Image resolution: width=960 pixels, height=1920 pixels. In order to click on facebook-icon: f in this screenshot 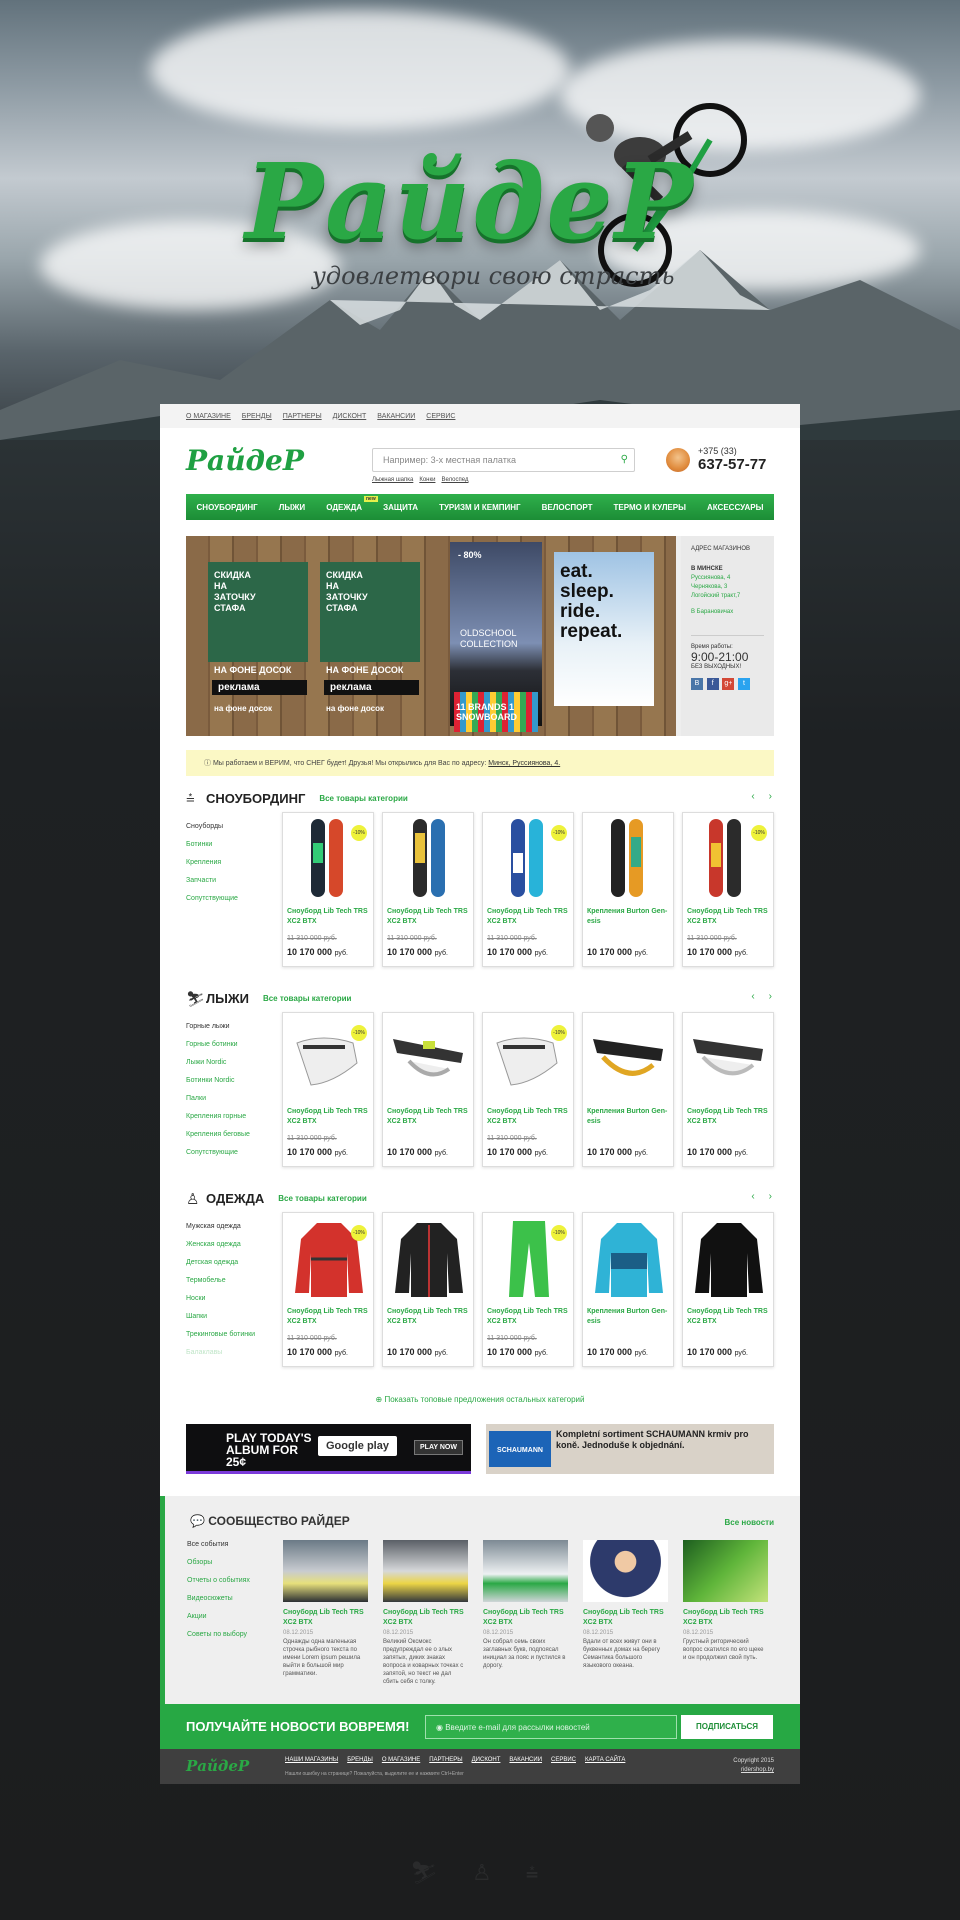, I will do `click(712, 684)`.